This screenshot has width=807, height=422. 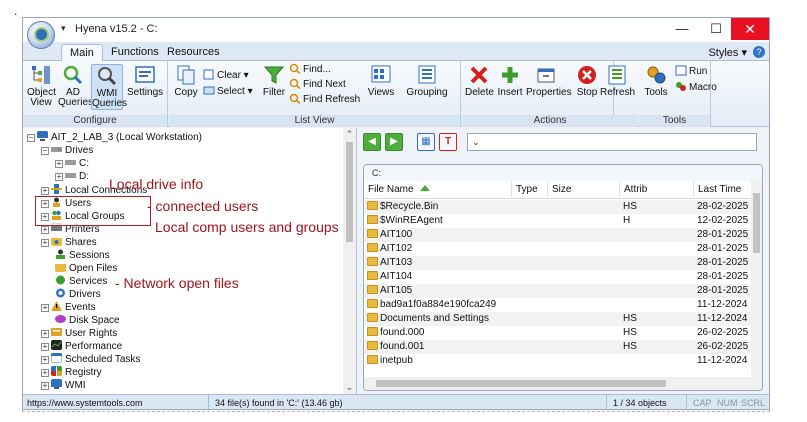 What do you see at coordinates (235, 91) in the screenshot?
I see `select-label: Select ▾` at bounding box center [235, 91].